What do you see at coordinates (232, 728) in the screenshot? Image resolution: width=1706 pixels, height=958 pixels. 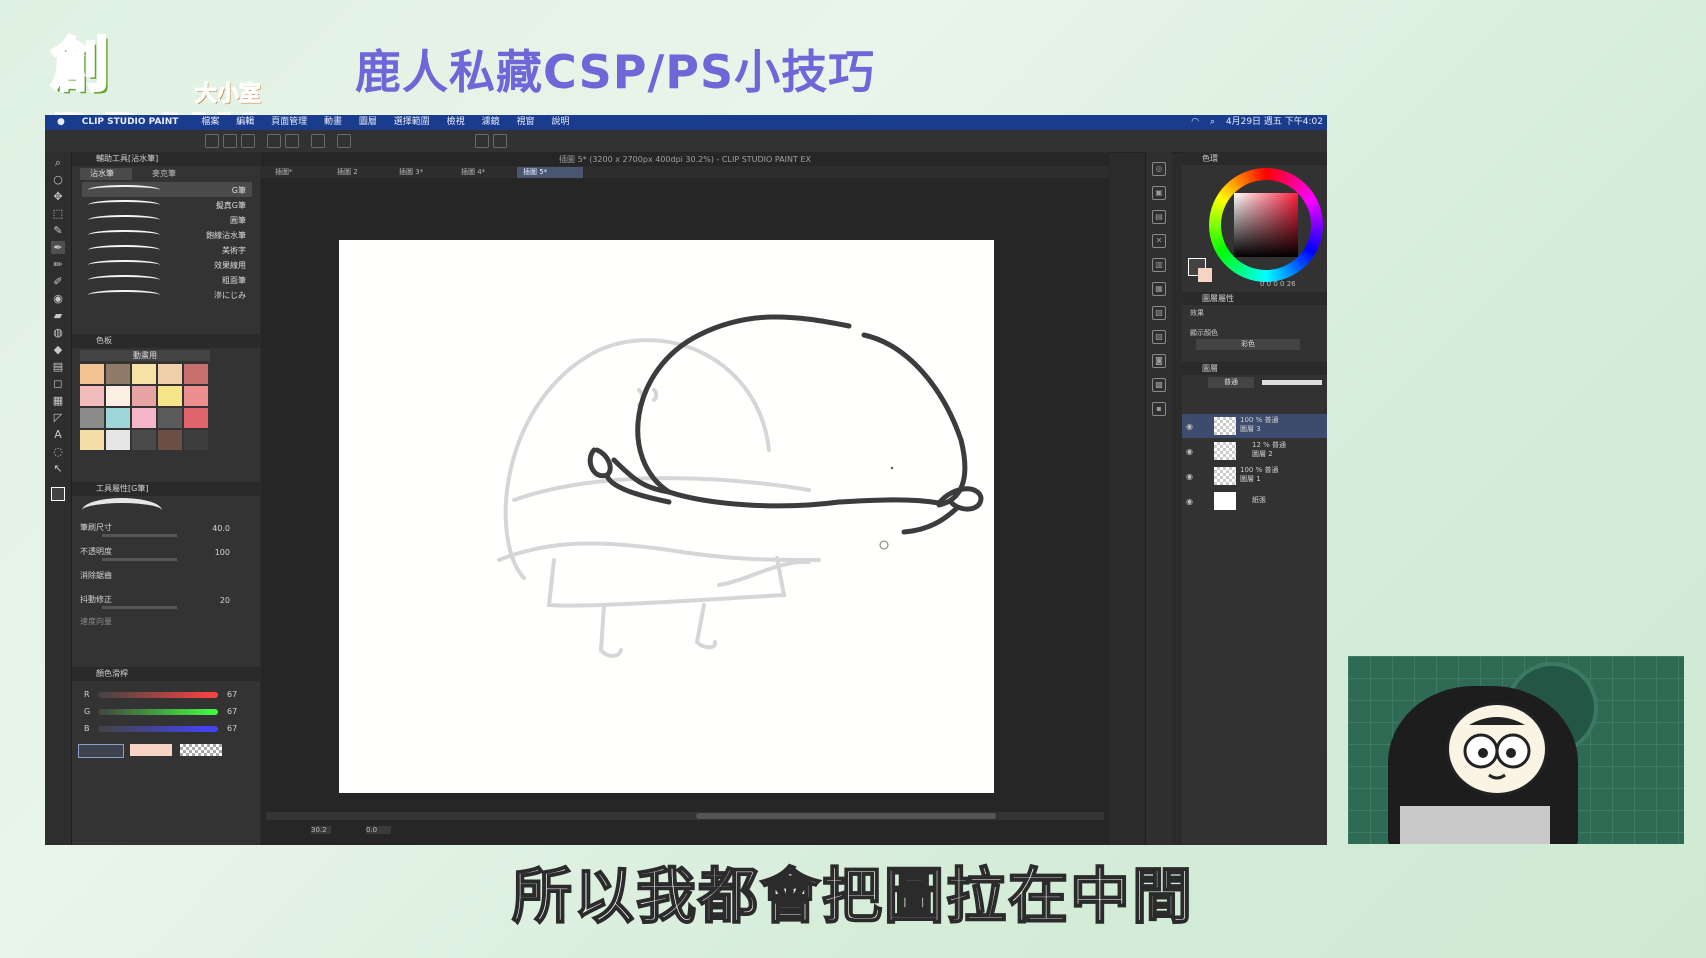 I see `b-value: 67` at bounding box center [232, 728].